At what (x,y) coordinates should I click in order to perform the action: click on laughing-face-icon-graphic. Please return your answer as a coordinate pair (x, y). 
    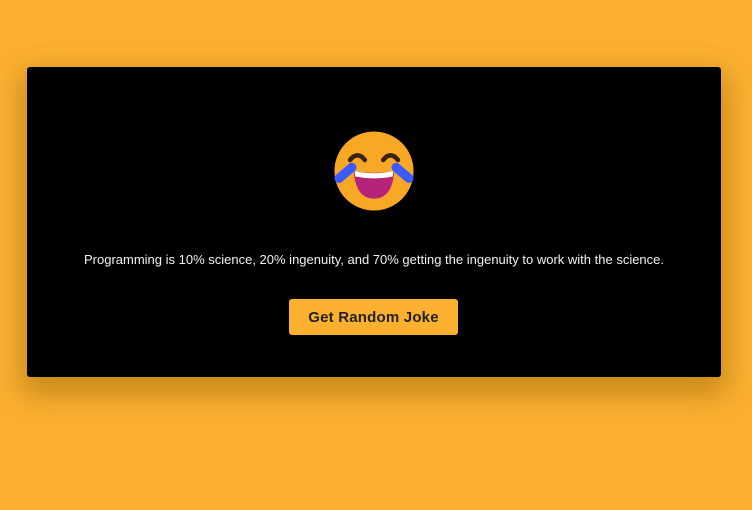
    Looking at the image, I should click on (374, 171).